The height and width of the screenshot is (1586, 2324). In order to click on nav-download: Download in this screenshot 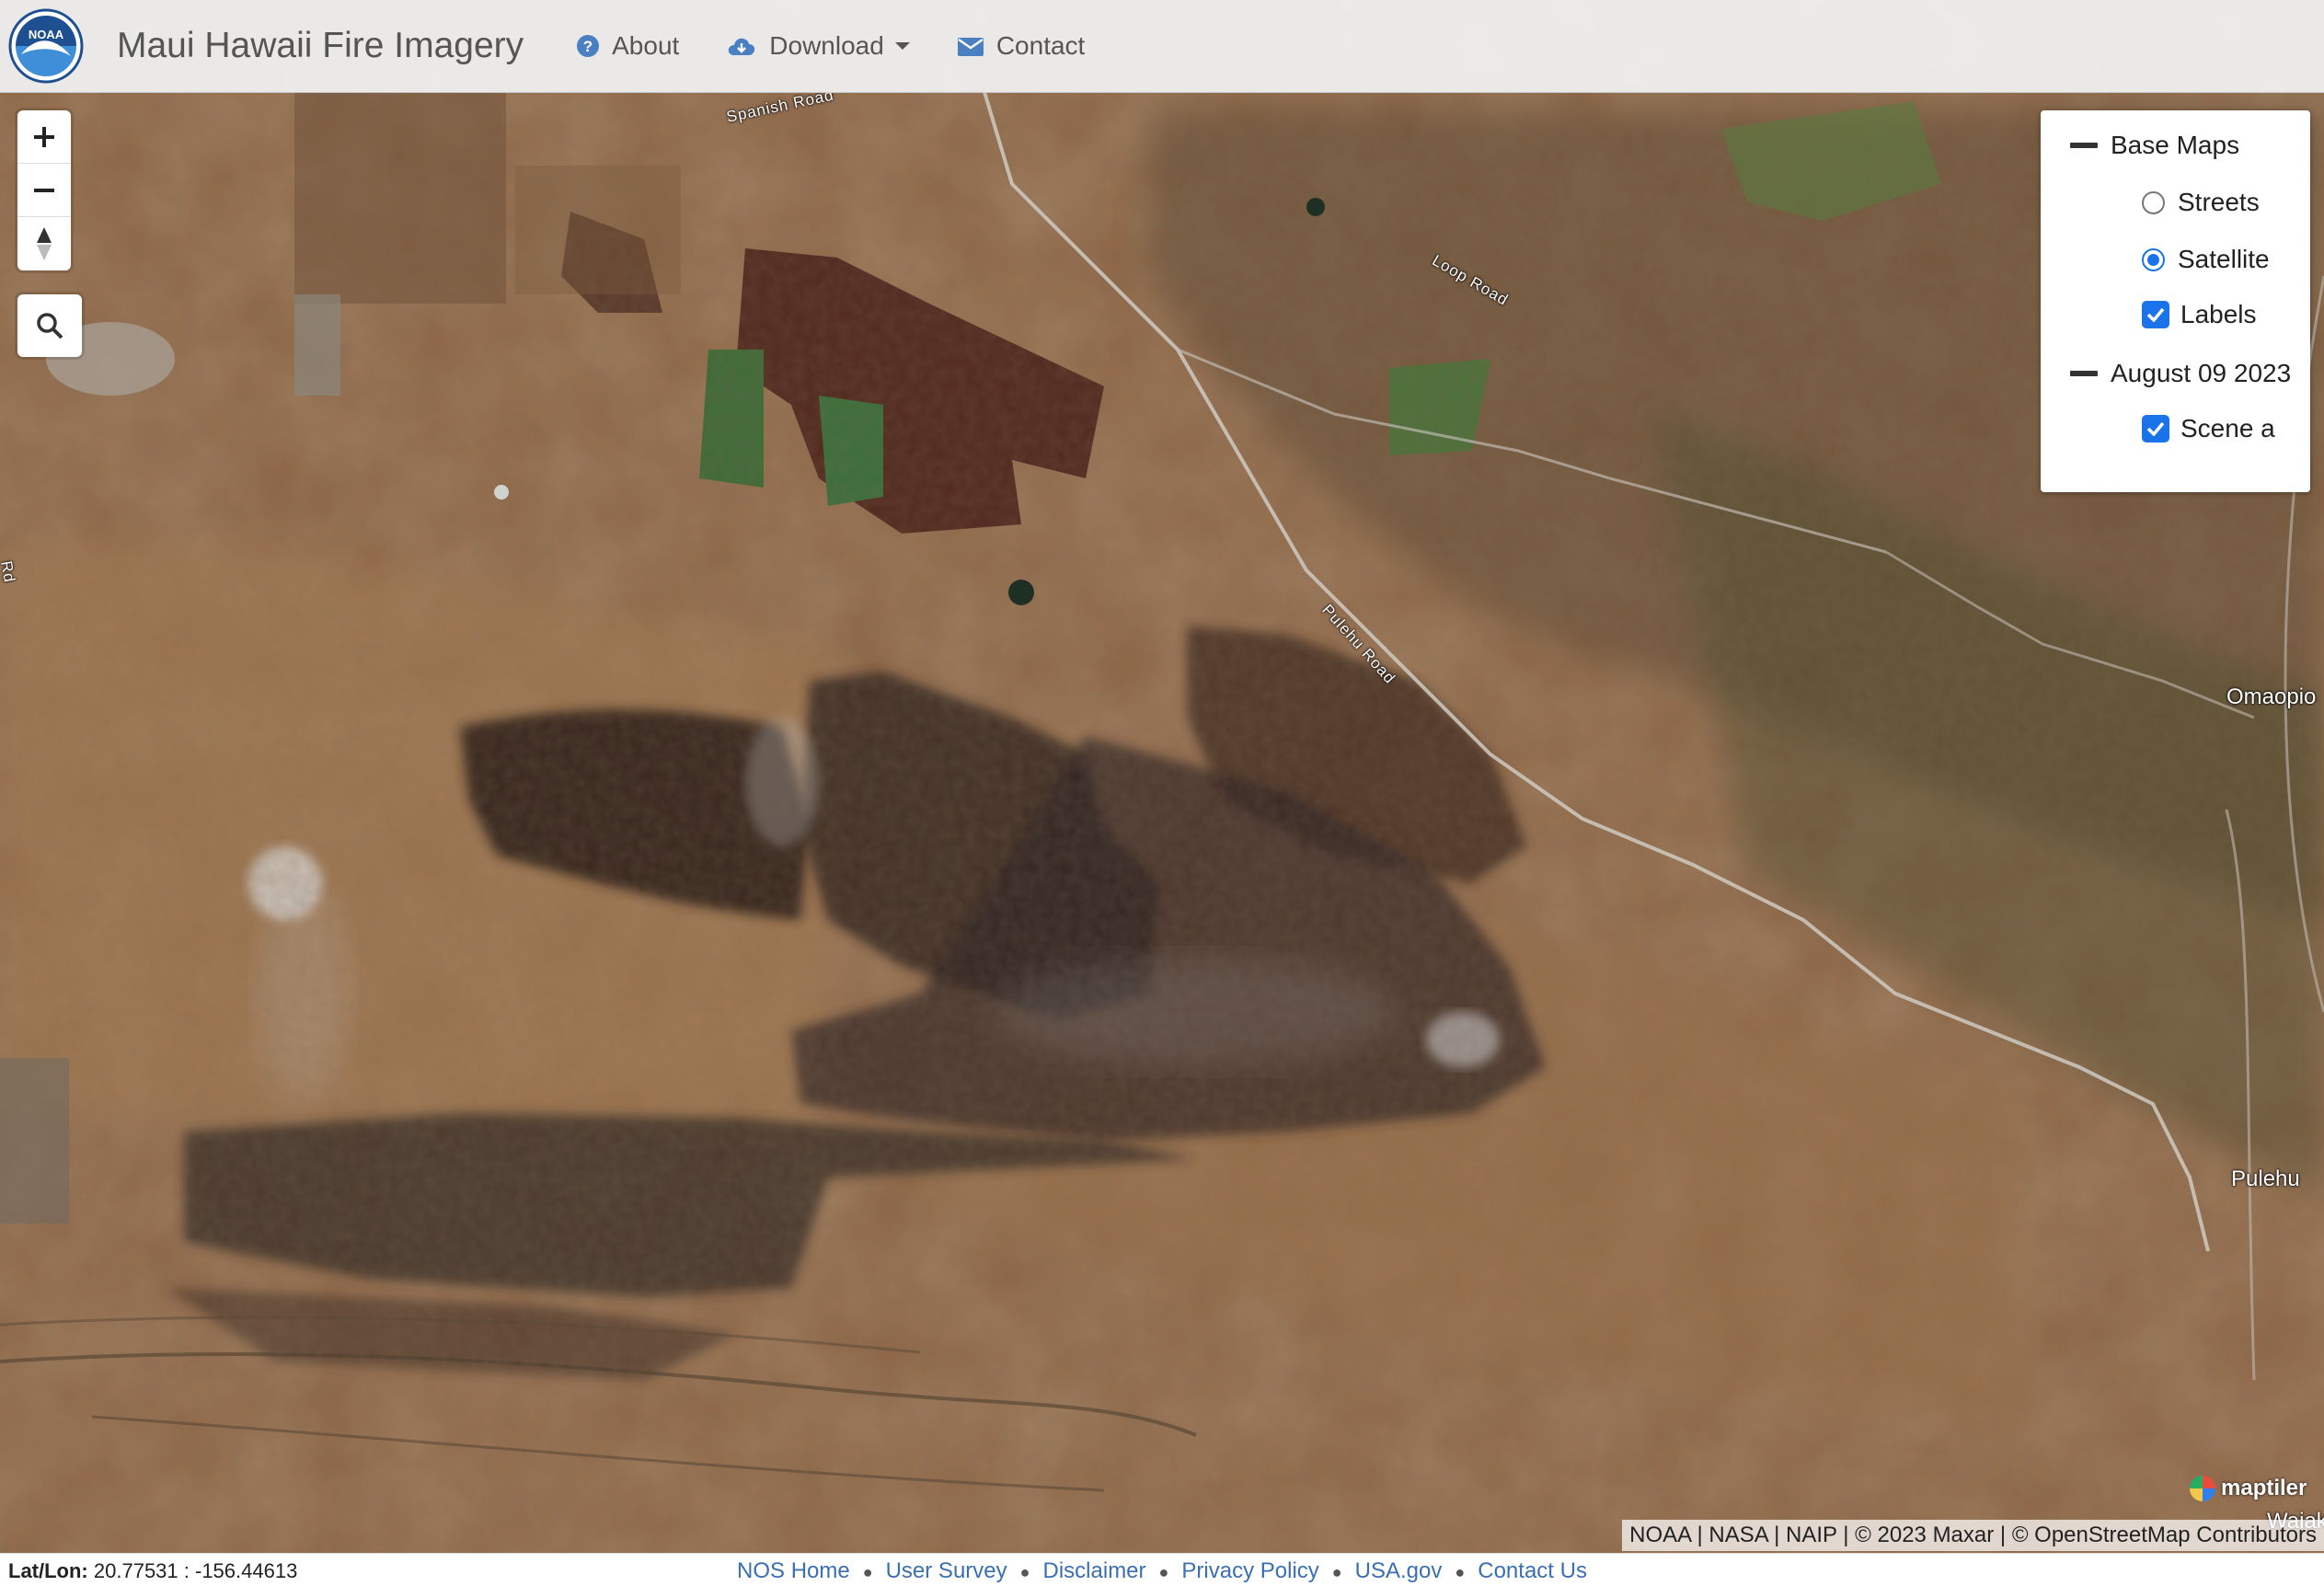, I will do `click(818, 46)`.